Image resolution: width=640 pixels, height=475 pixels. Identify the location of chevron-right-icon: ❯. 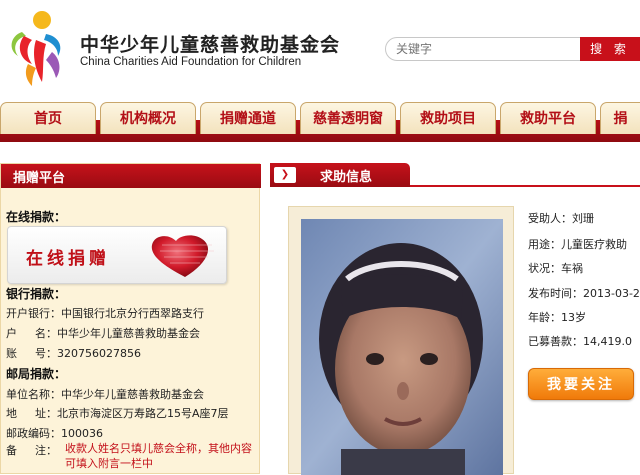
(285, 175).